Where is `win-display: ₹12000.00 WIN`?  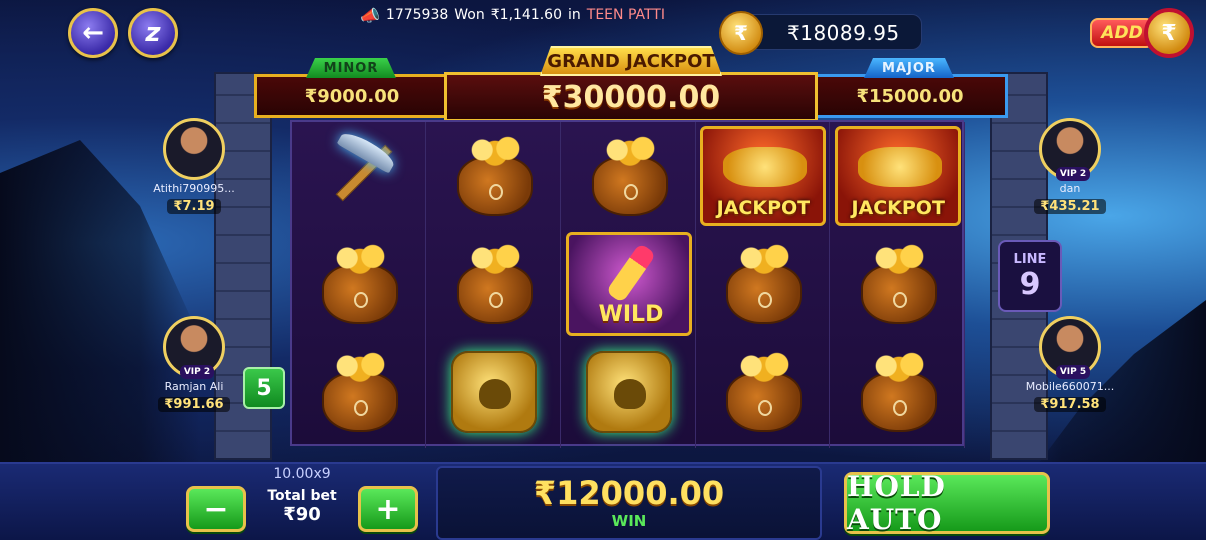
win-display: ₹12000.00 WIN is located at coordinates (629, 503).